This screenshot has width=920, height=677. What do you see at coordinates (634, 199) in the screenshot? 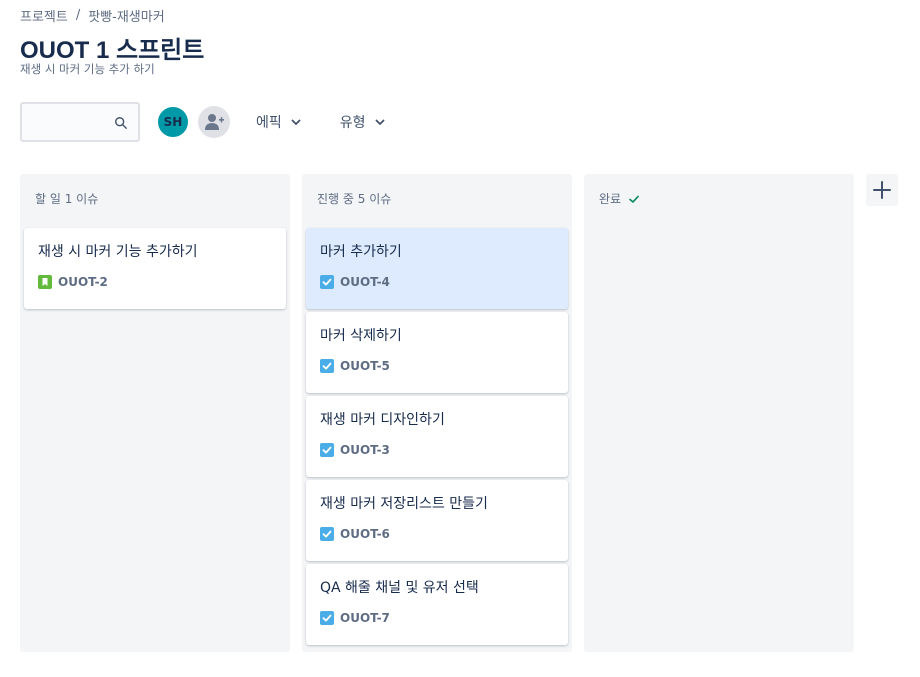
I see `checkmark-icon` at bounding box center [634, 199].